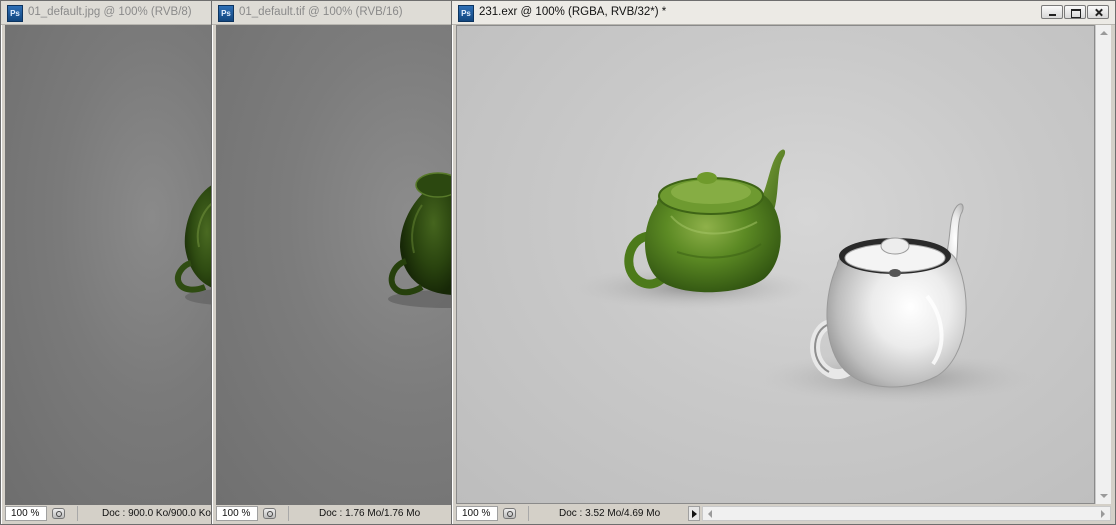 Image resolution: width=1116 pixels, height=525 pixels. I want to click on status-bar: 100 % Doc : 900.0 Ko/900.0 Ko, so click(110, 513).